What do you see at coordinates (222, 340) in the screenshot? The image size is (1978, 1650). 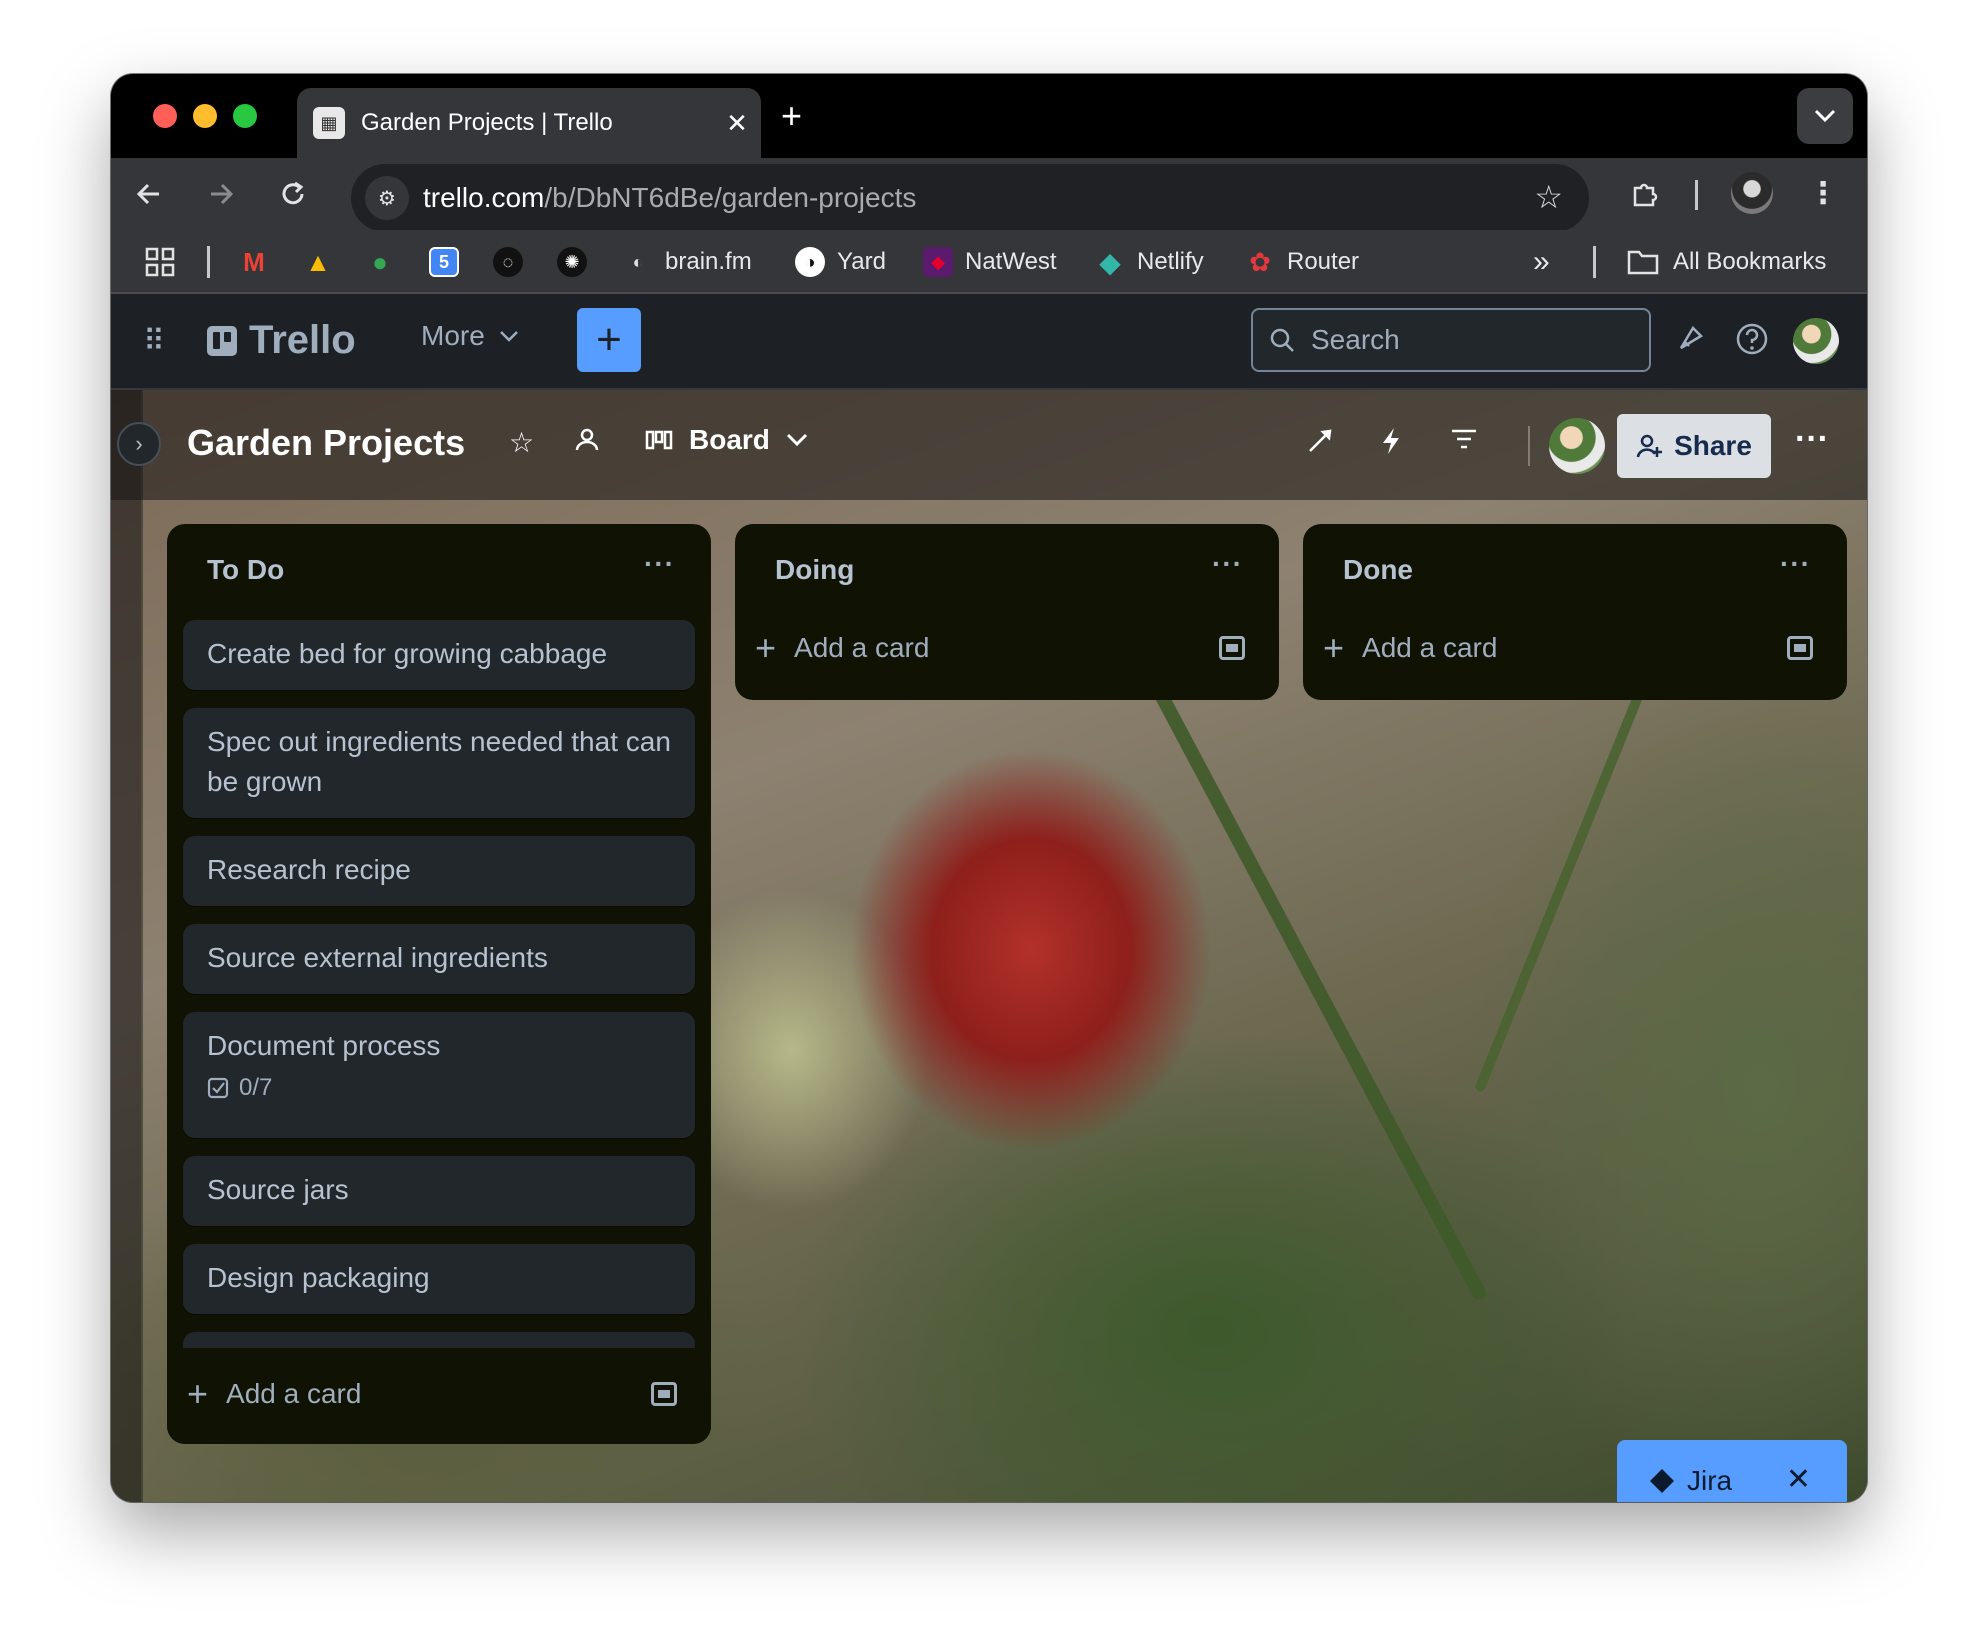 I see `trello-logo-icon` at bounding box center [222, 340].